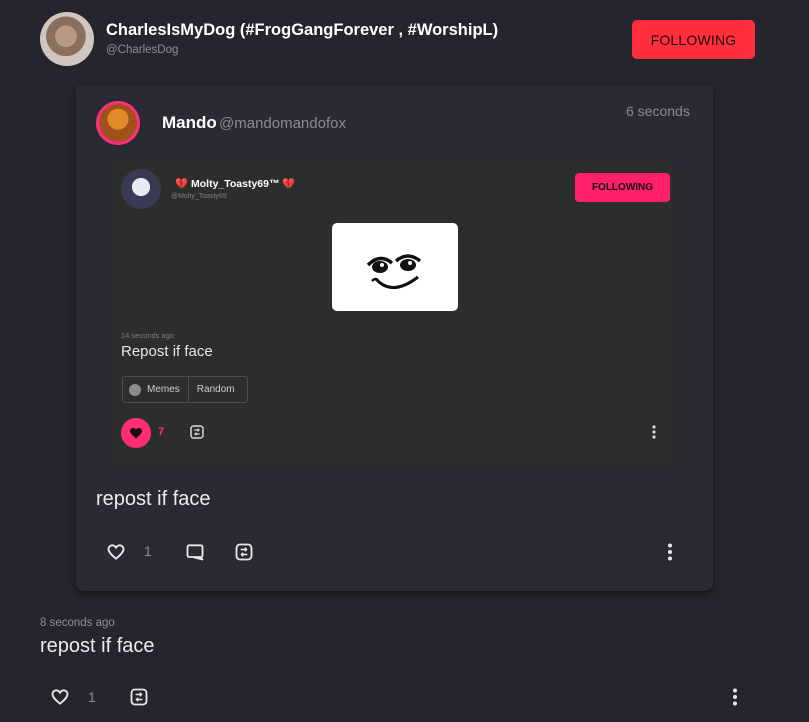 The image size is (809, 722). What do you see at coordinates (197, 432) in the screenshot?
I see `screenshot-repost-icon` at bounding box center [197, 432].